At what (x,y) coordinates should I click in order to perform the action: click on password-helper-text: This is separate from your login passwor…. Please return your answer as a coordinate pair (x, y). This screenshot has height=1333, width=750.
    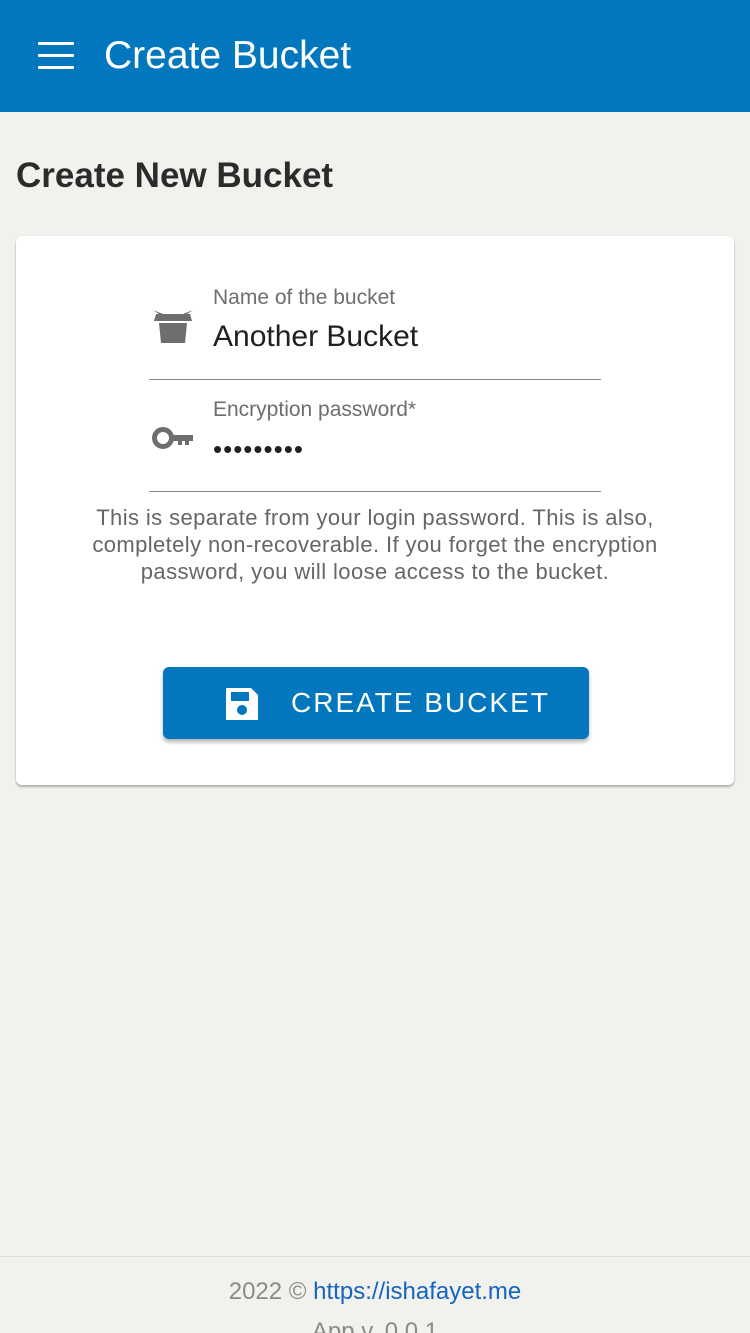
    Looking at the image, I should click on (375, 544).